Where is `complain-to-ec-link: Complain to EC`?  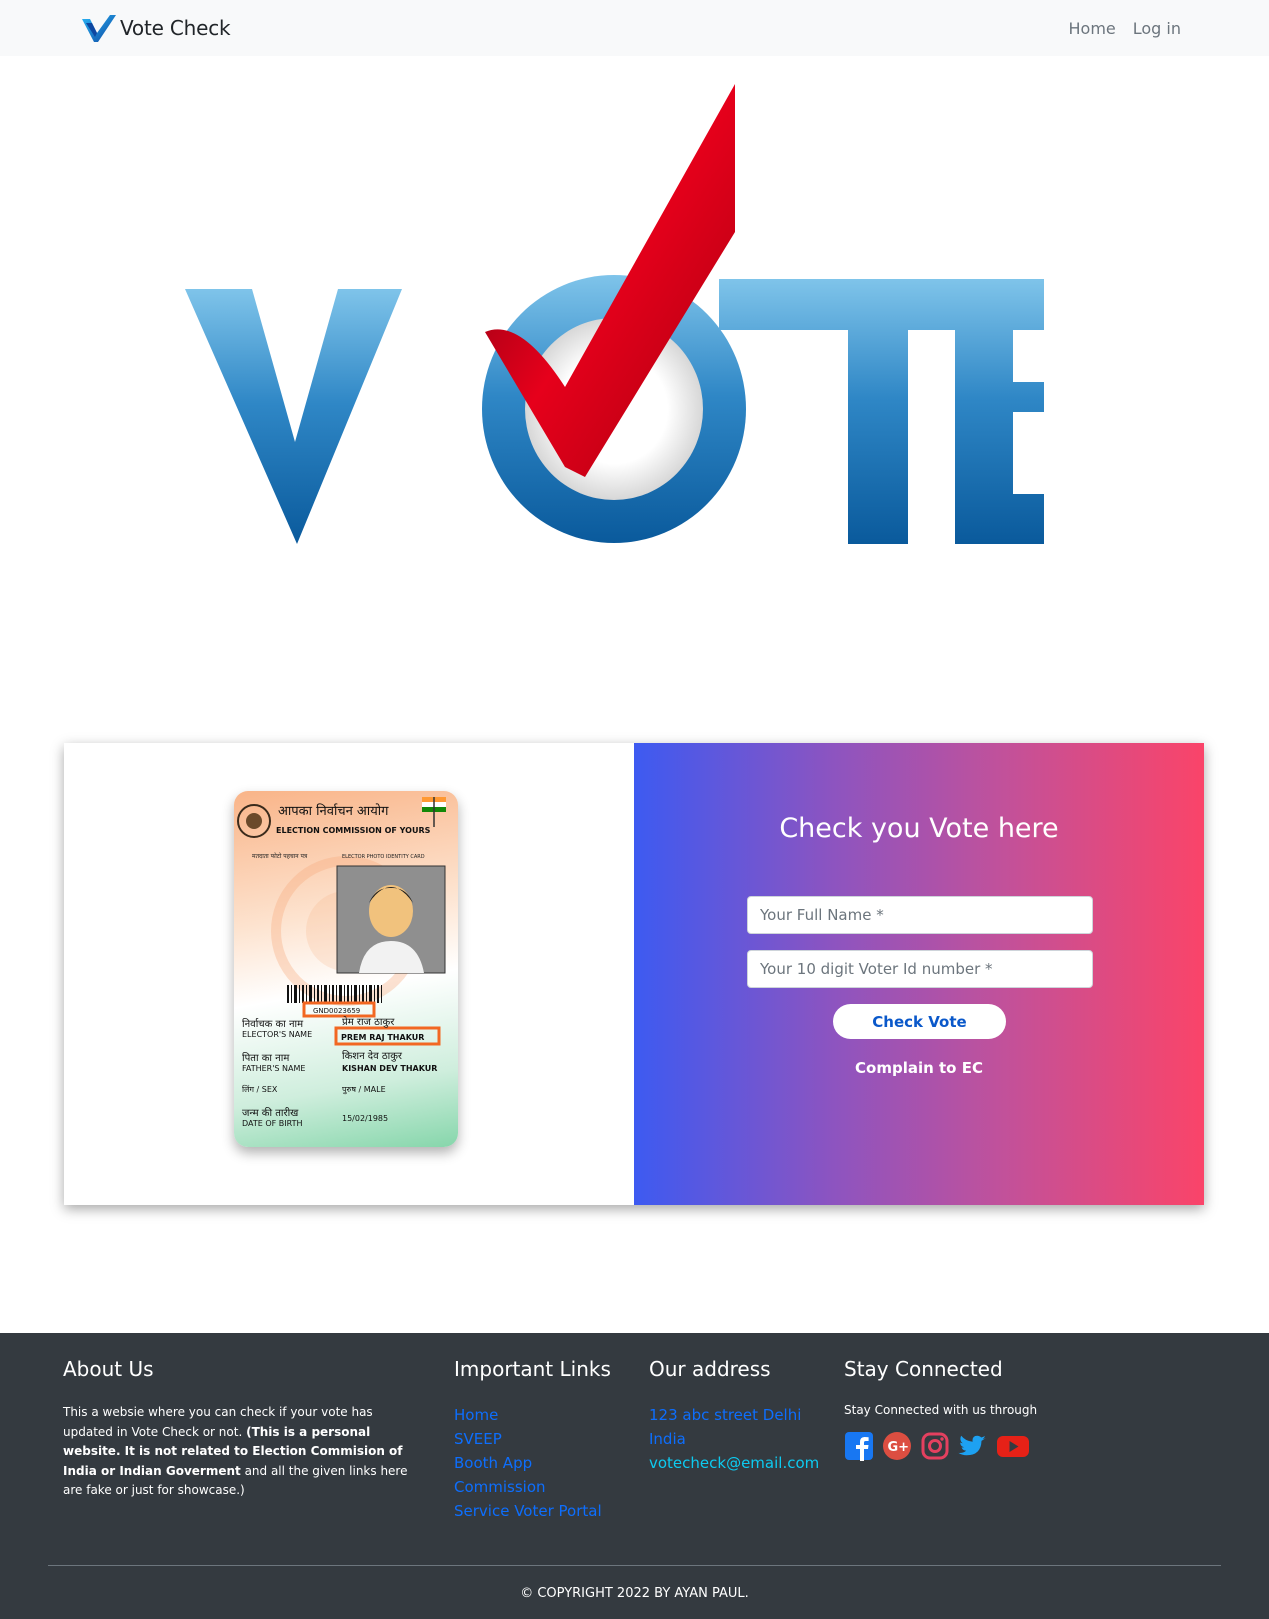 complain-to-ec-link: Complain to EC is located at coordinates (919, 1068).